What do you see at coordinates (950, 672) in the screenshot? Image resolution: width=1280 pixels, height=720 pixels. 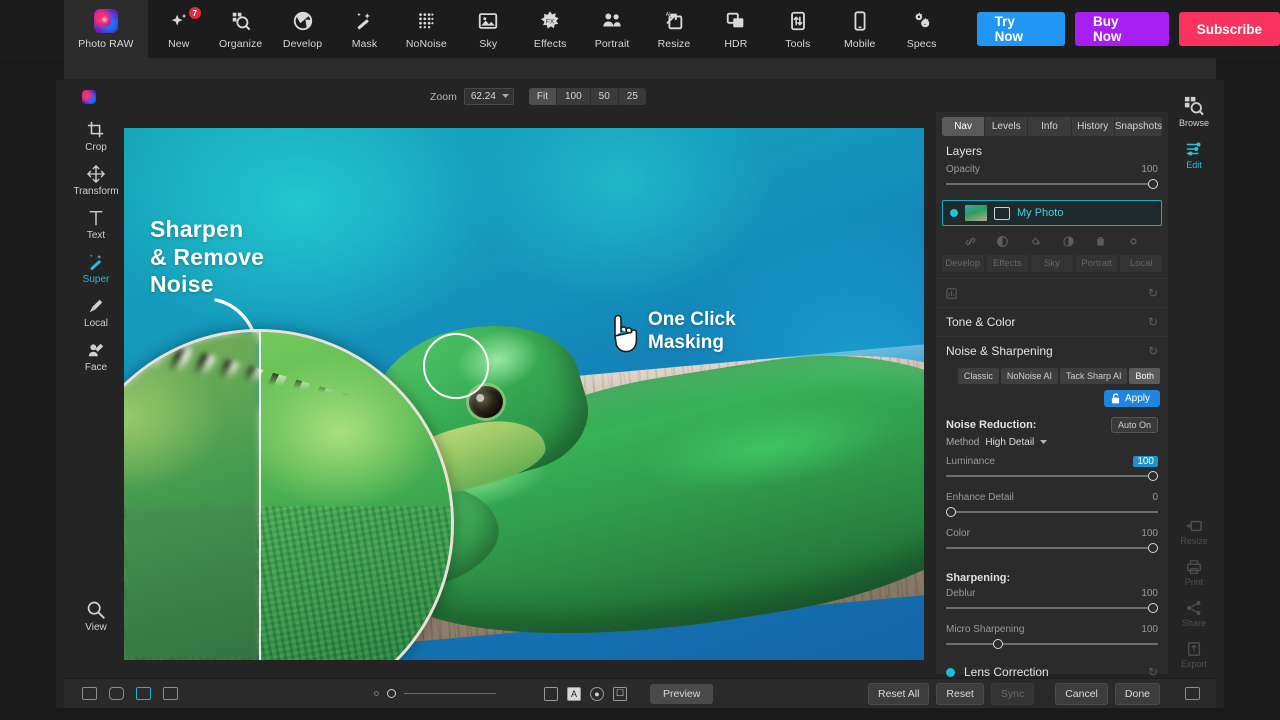 I see `enabled-dot-icon` at bounding box center [950, 672].